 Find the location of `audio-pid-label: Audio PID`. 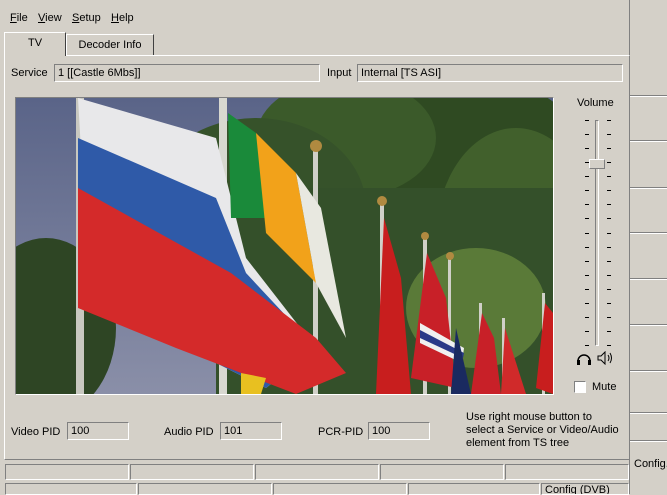

audio-pid-label: Audio PID is located at coordinates (189, 432).